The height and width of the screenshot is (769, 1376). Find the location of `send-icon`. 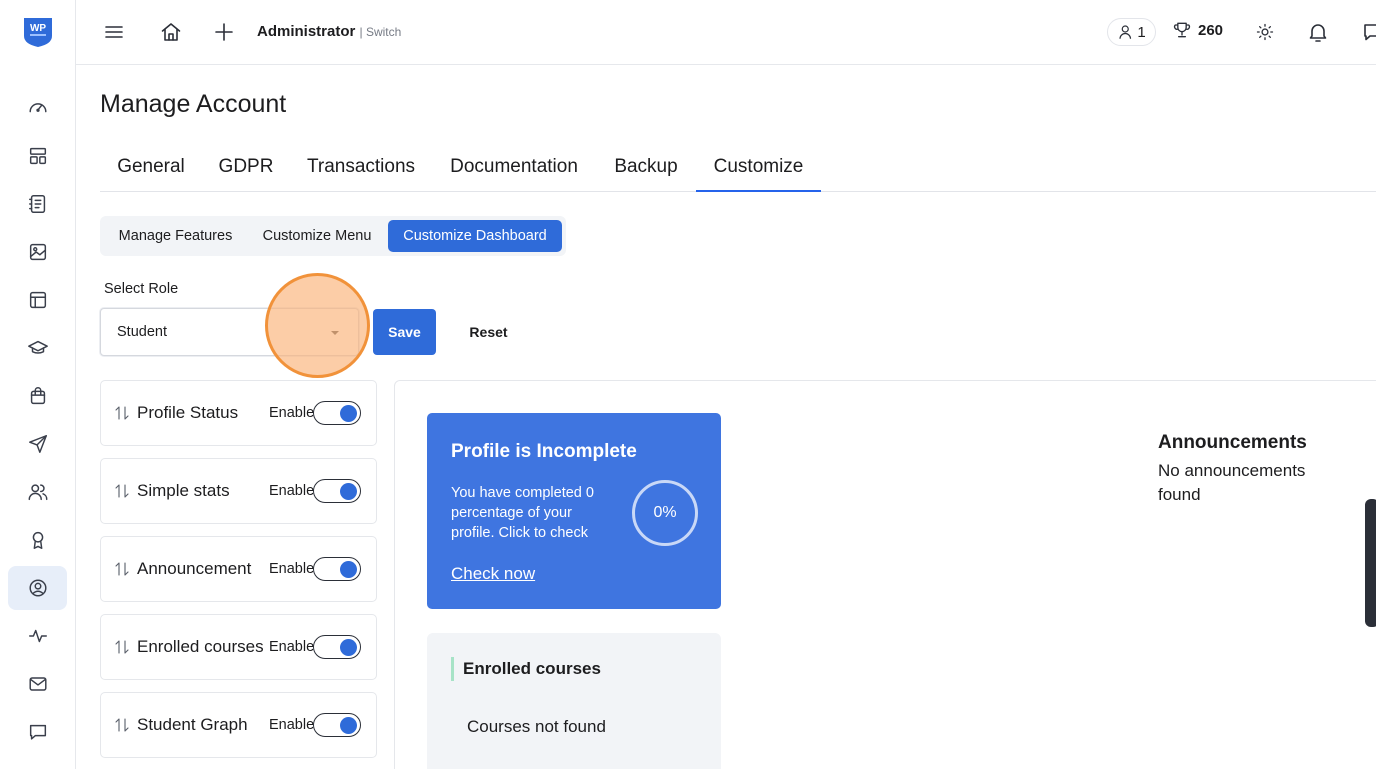

send-icon is located at coordinates (37, 444).